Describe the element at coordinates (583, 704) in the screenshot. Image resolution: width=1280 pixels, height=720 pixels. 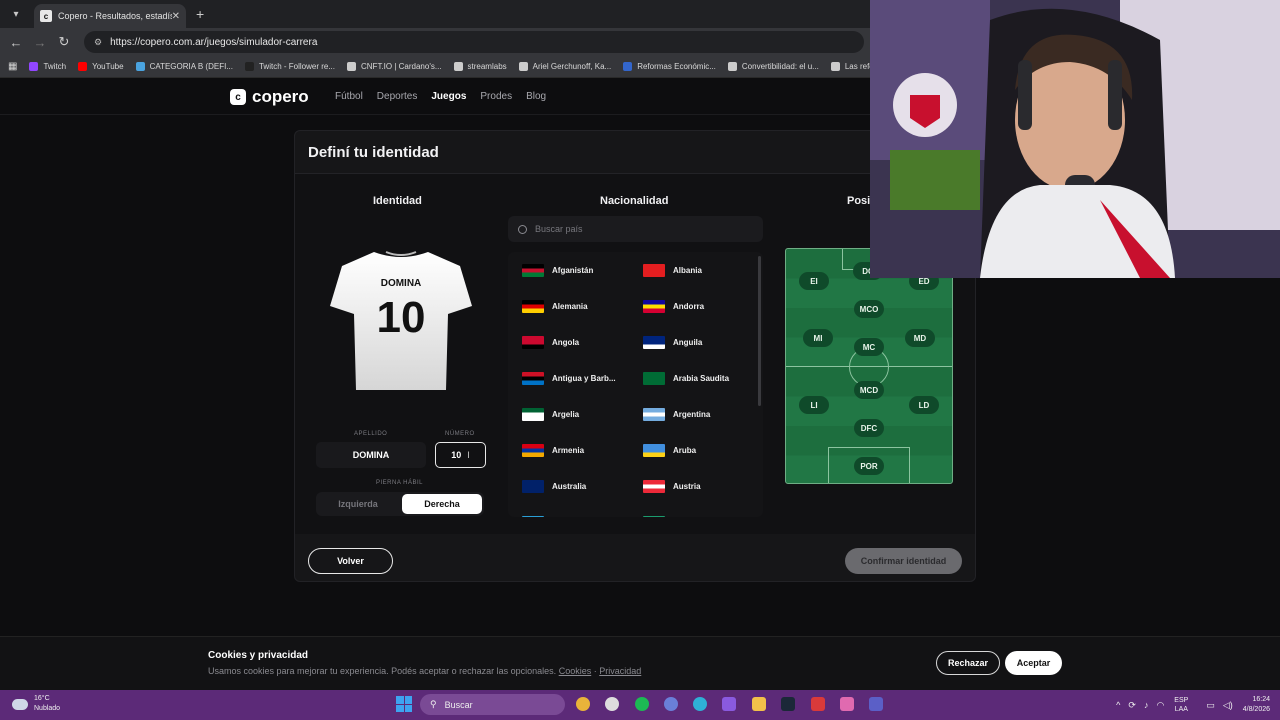
I see `chrome-taskbar-icon` at that location.